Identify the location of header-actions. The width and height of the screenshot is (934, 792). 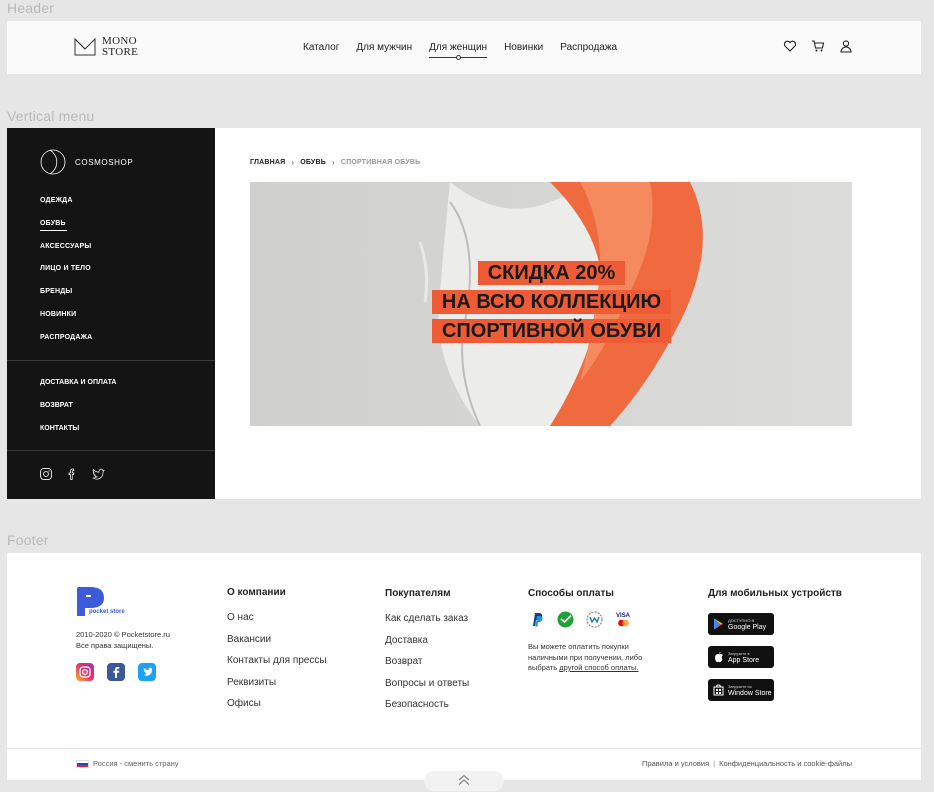
(818, 46).